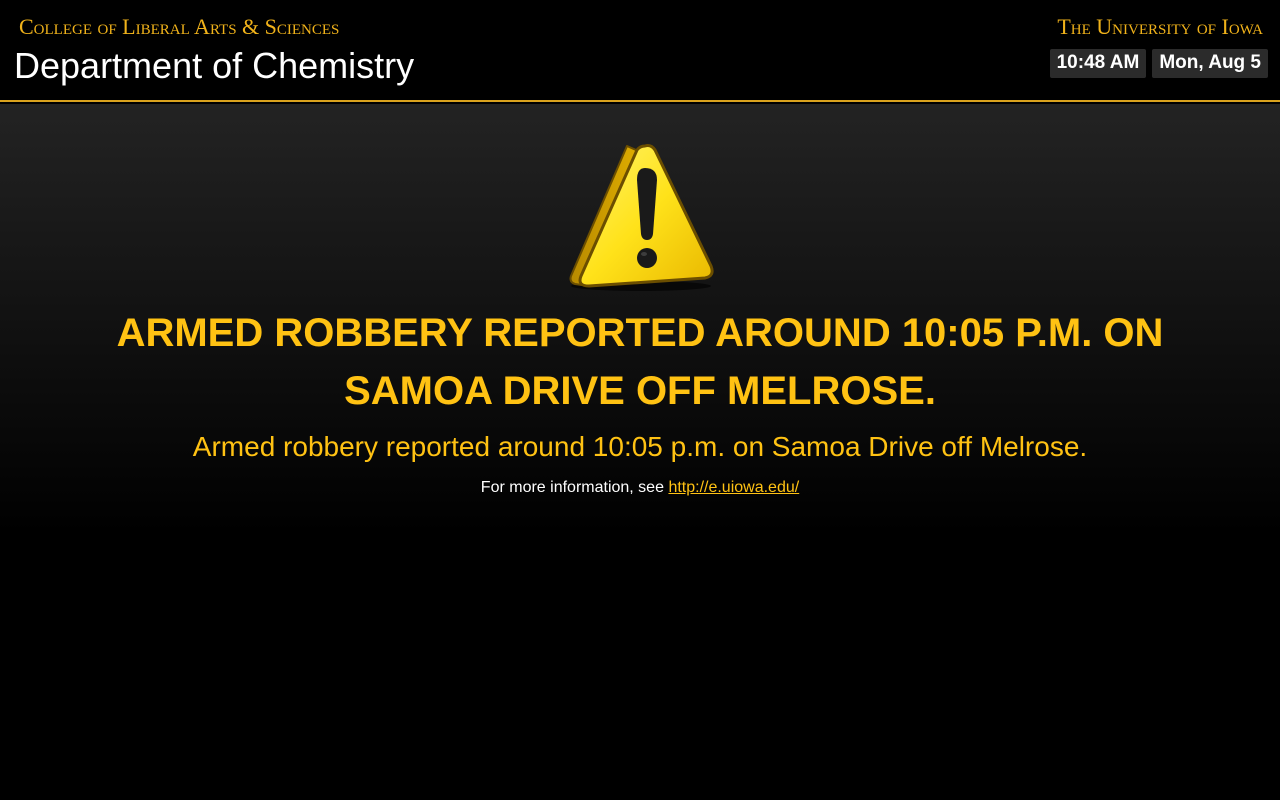  Describe the element at coordinates (733, 487) in the screenshot. I see `more-info-link: http://e.uiowa.edu/` at that location.